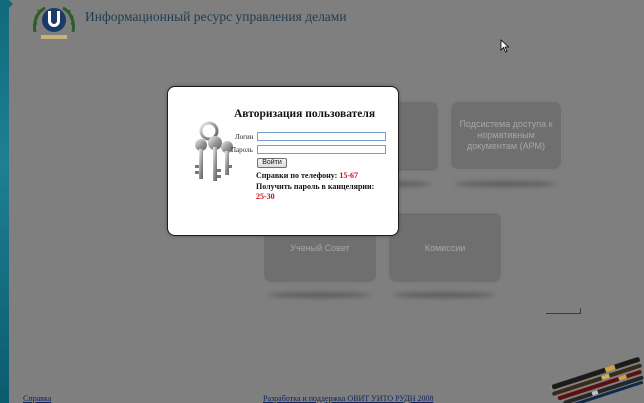 Image resolution: width=644 pixels, height=403 pixels. Describe the element at coordinates (315, 186) in the screenshot. I see `office-info-text: Получить пароль в канцелярии:` at that location.